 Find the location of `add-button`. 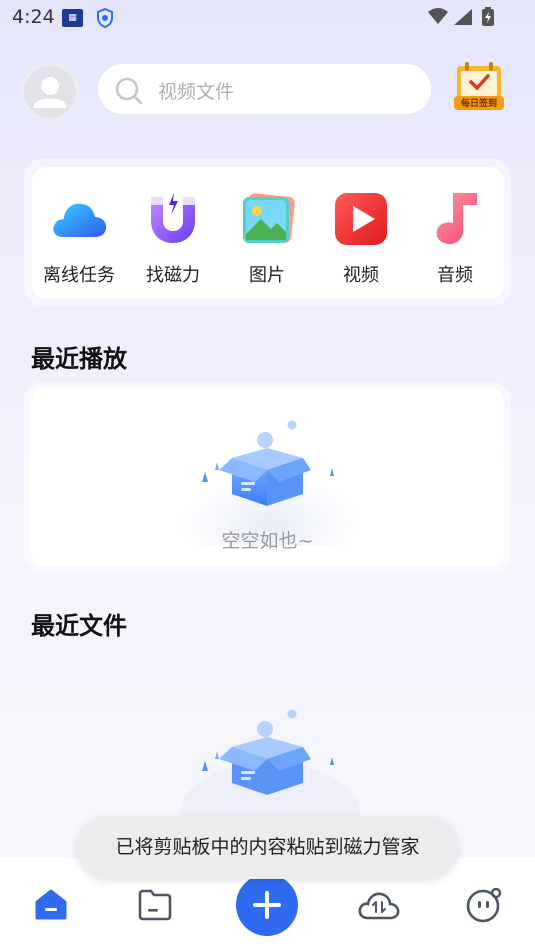

add-button is located at coordinates (267, 905).